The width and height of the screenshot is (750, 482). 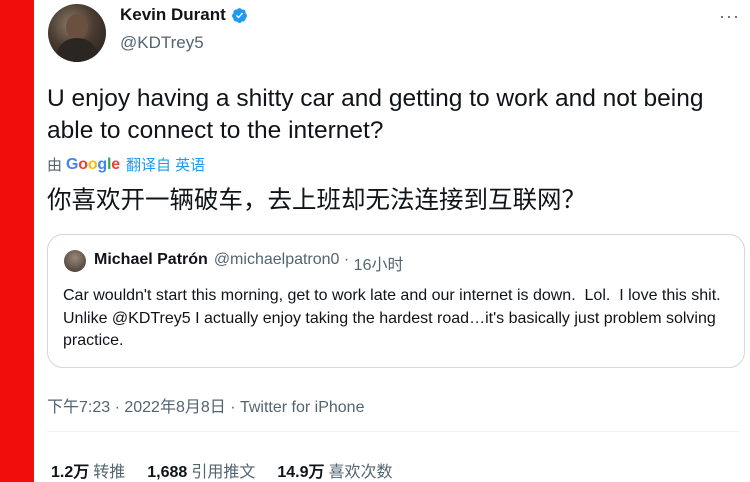 I want to click on google-logo: Google, so click(x=93, y=164).